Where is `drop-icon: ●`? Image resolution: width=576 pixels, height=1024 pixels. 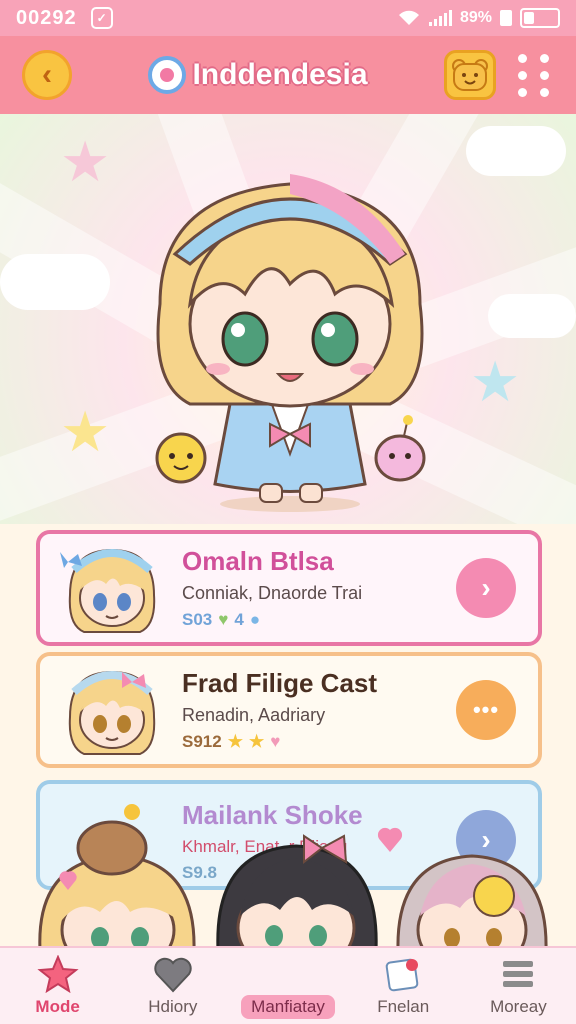 drop-icon: ● is located at coordinates (255, 619).